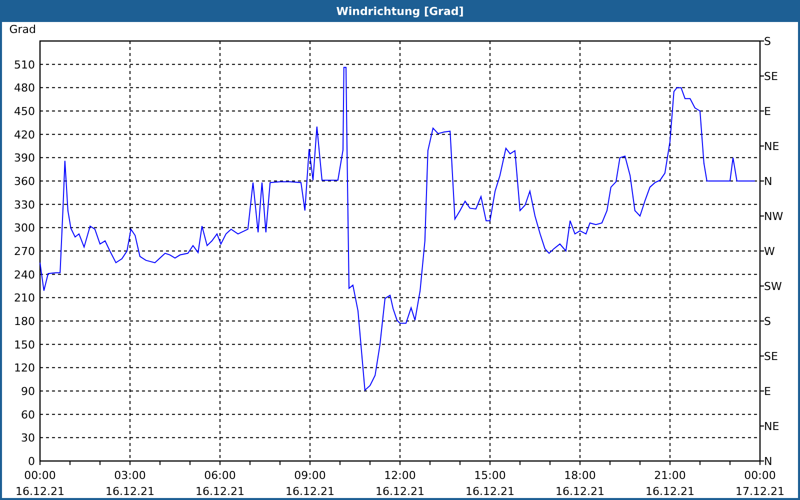 This screenshot has height=500, width=800. What do you see at coordinates (24, 321) in the screenshot?
I see `y-tick-label: 180` at bounding box center [24, 321].